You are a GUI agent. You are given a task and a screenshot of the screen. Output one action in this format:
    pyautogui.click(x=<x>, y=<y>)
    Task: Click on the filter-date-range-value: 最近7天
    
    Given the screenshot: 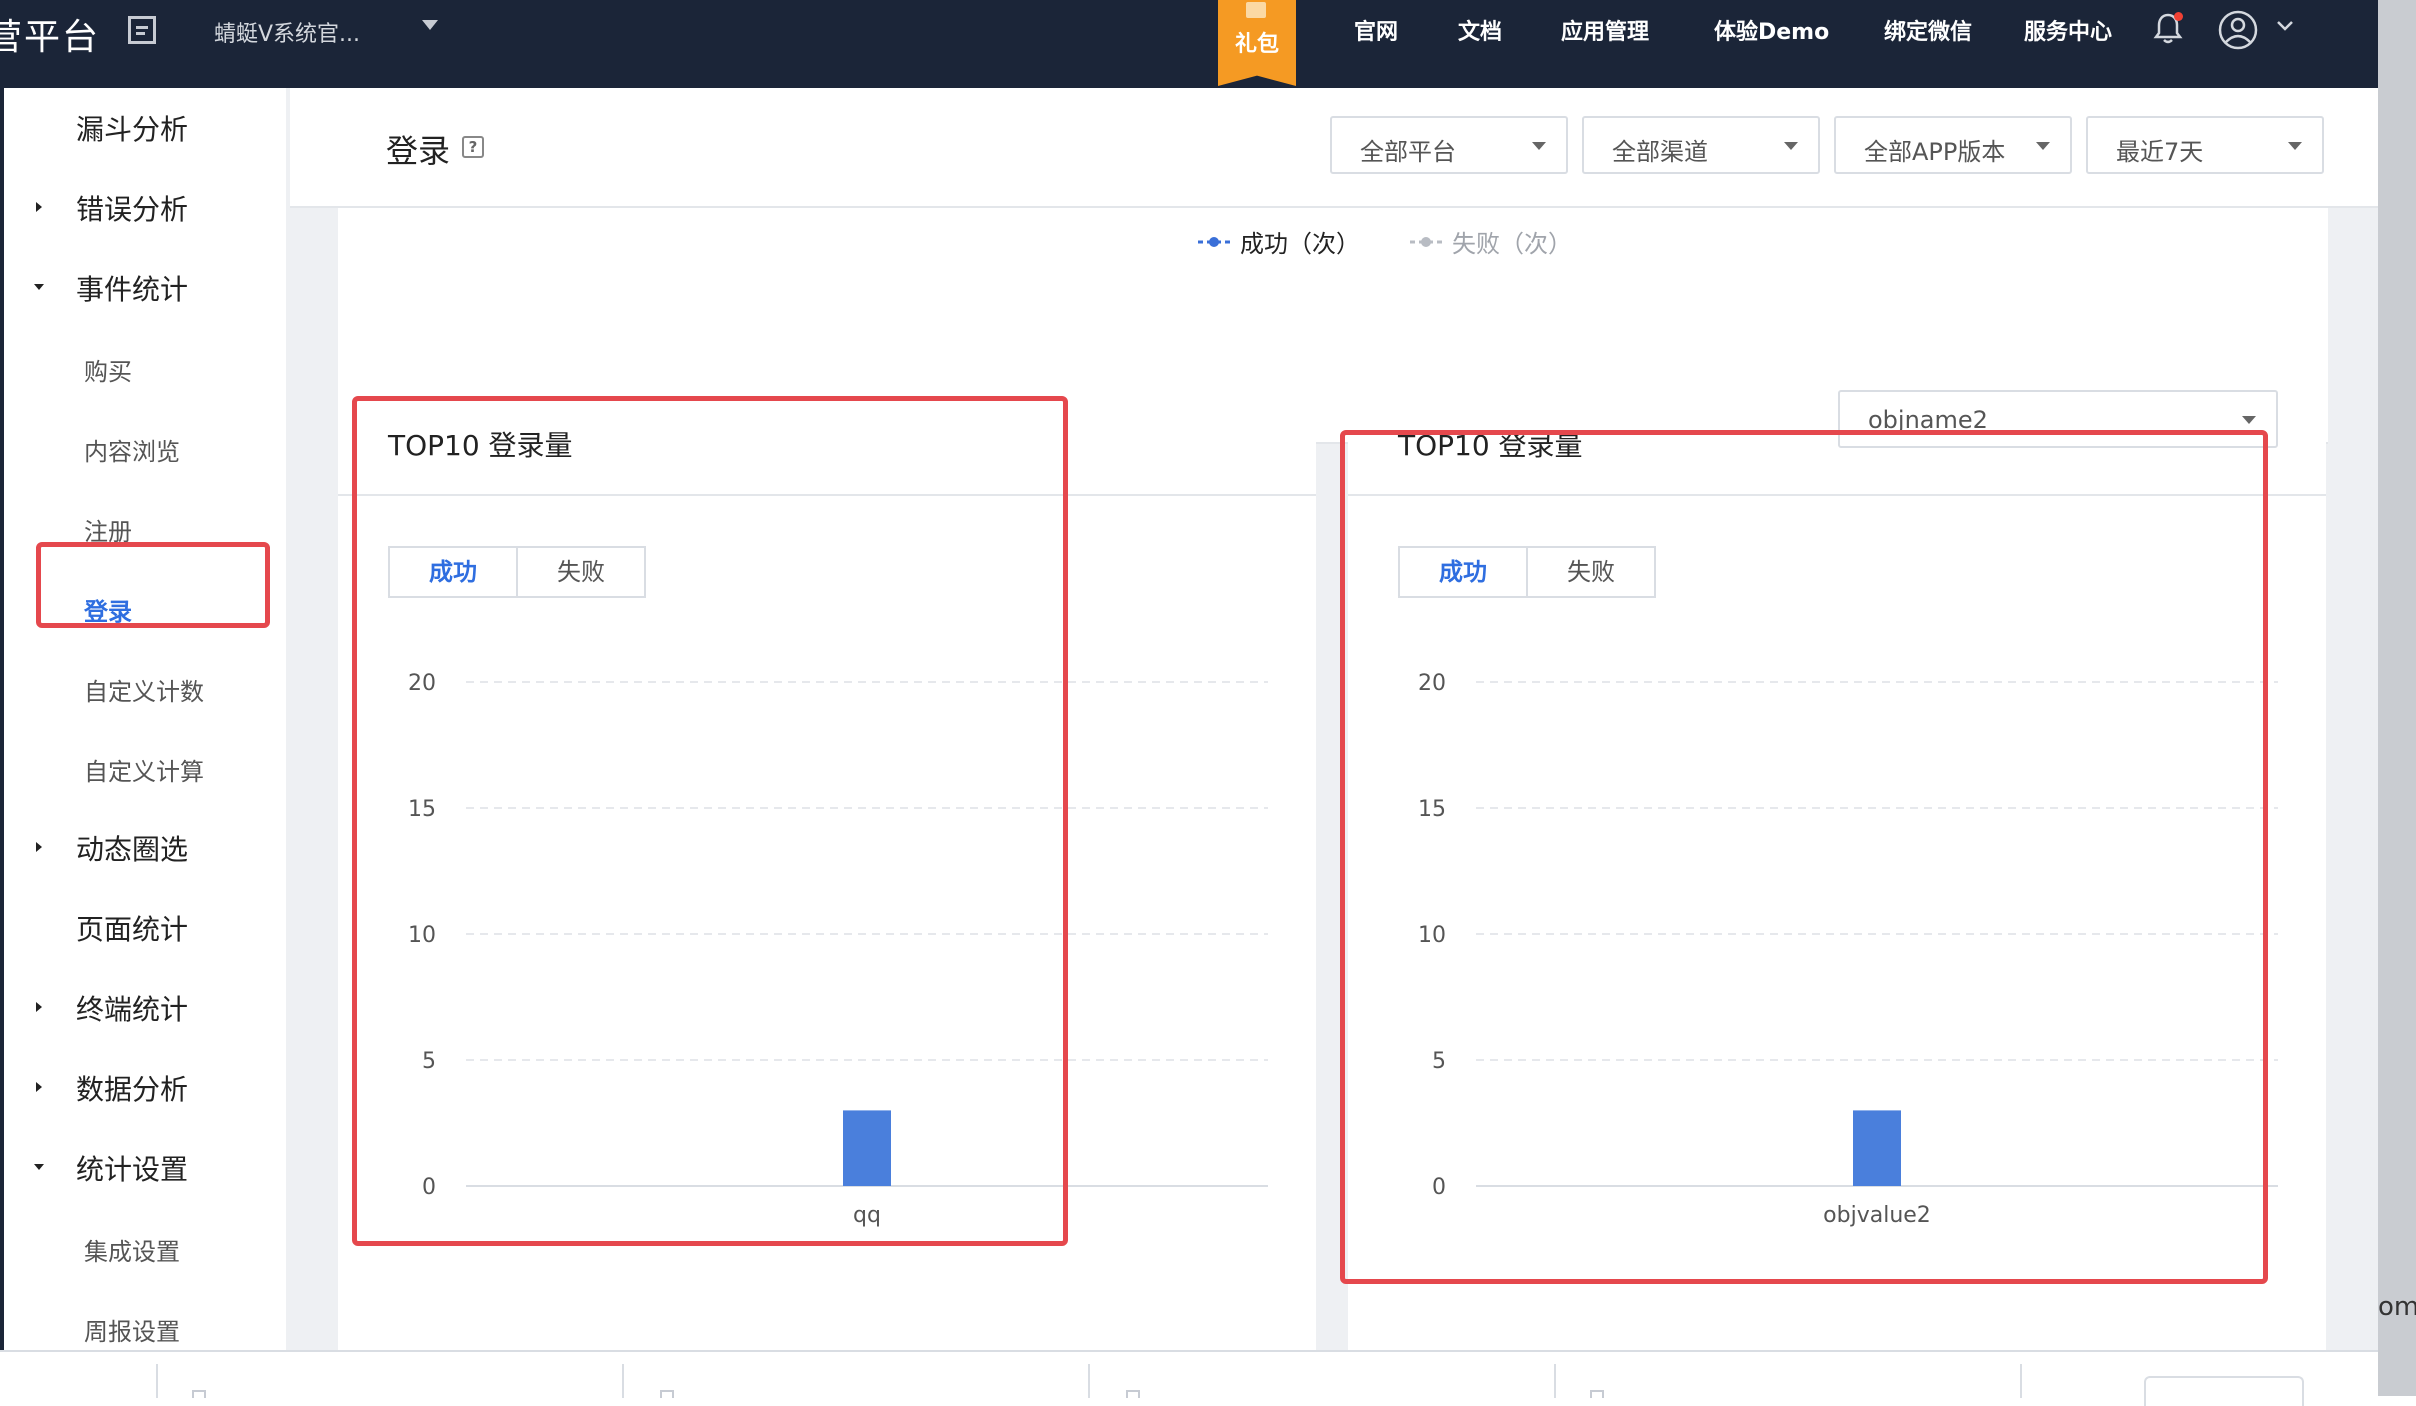 What is the action you would take?
    pyautogui.click(x=2160, y=152)
    